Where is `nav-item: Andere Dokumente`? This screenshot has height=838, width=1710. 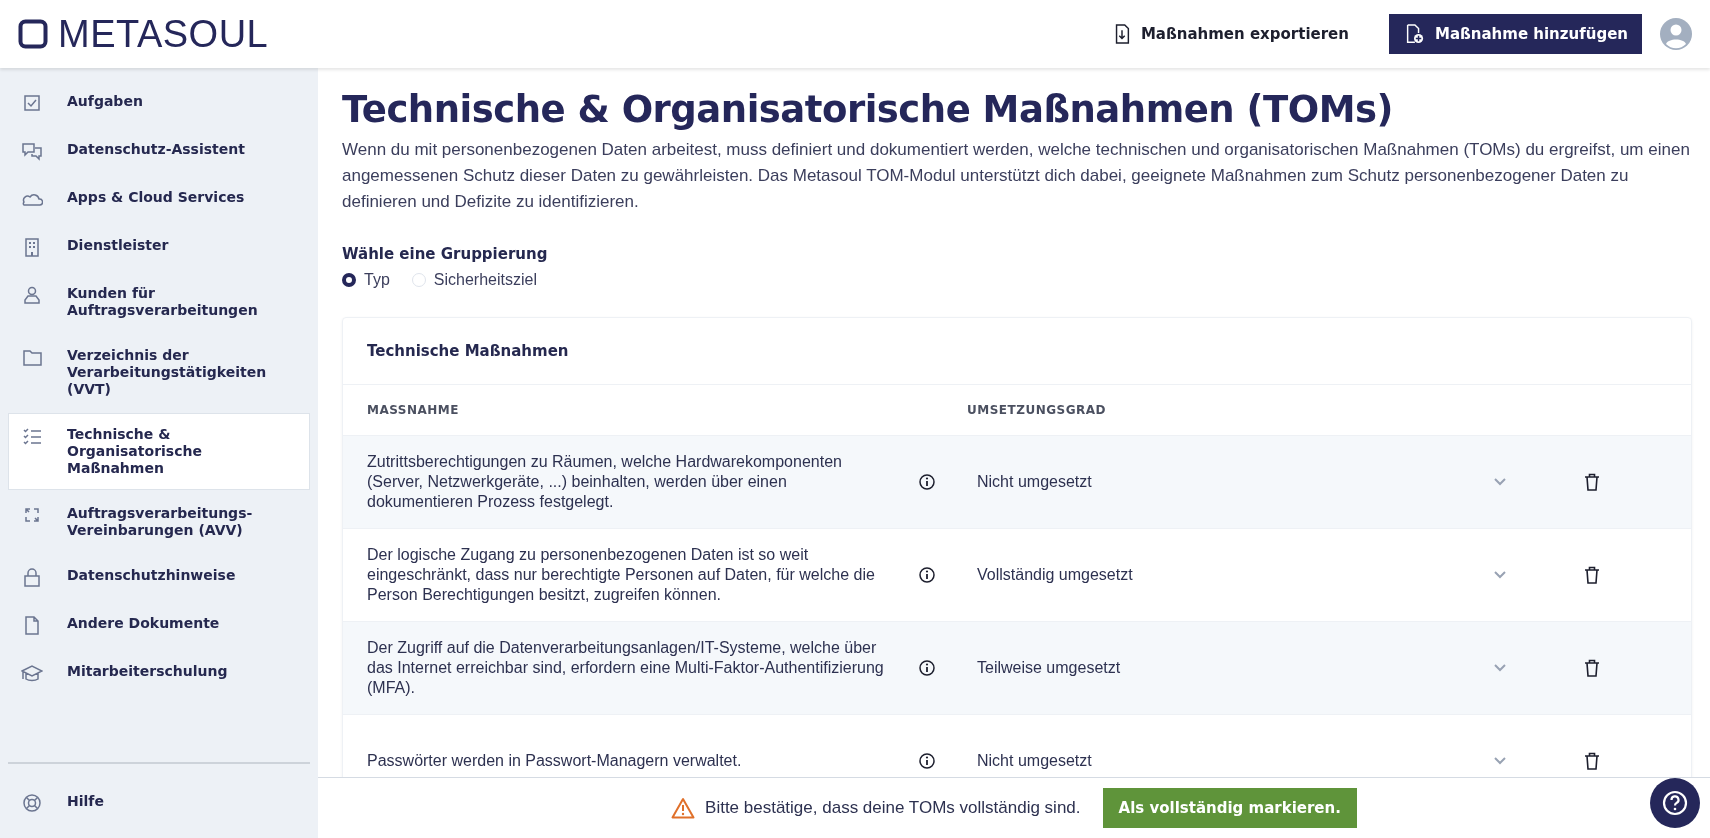
nav-item: Andere Dokumente is located at coordinates (159, 625).